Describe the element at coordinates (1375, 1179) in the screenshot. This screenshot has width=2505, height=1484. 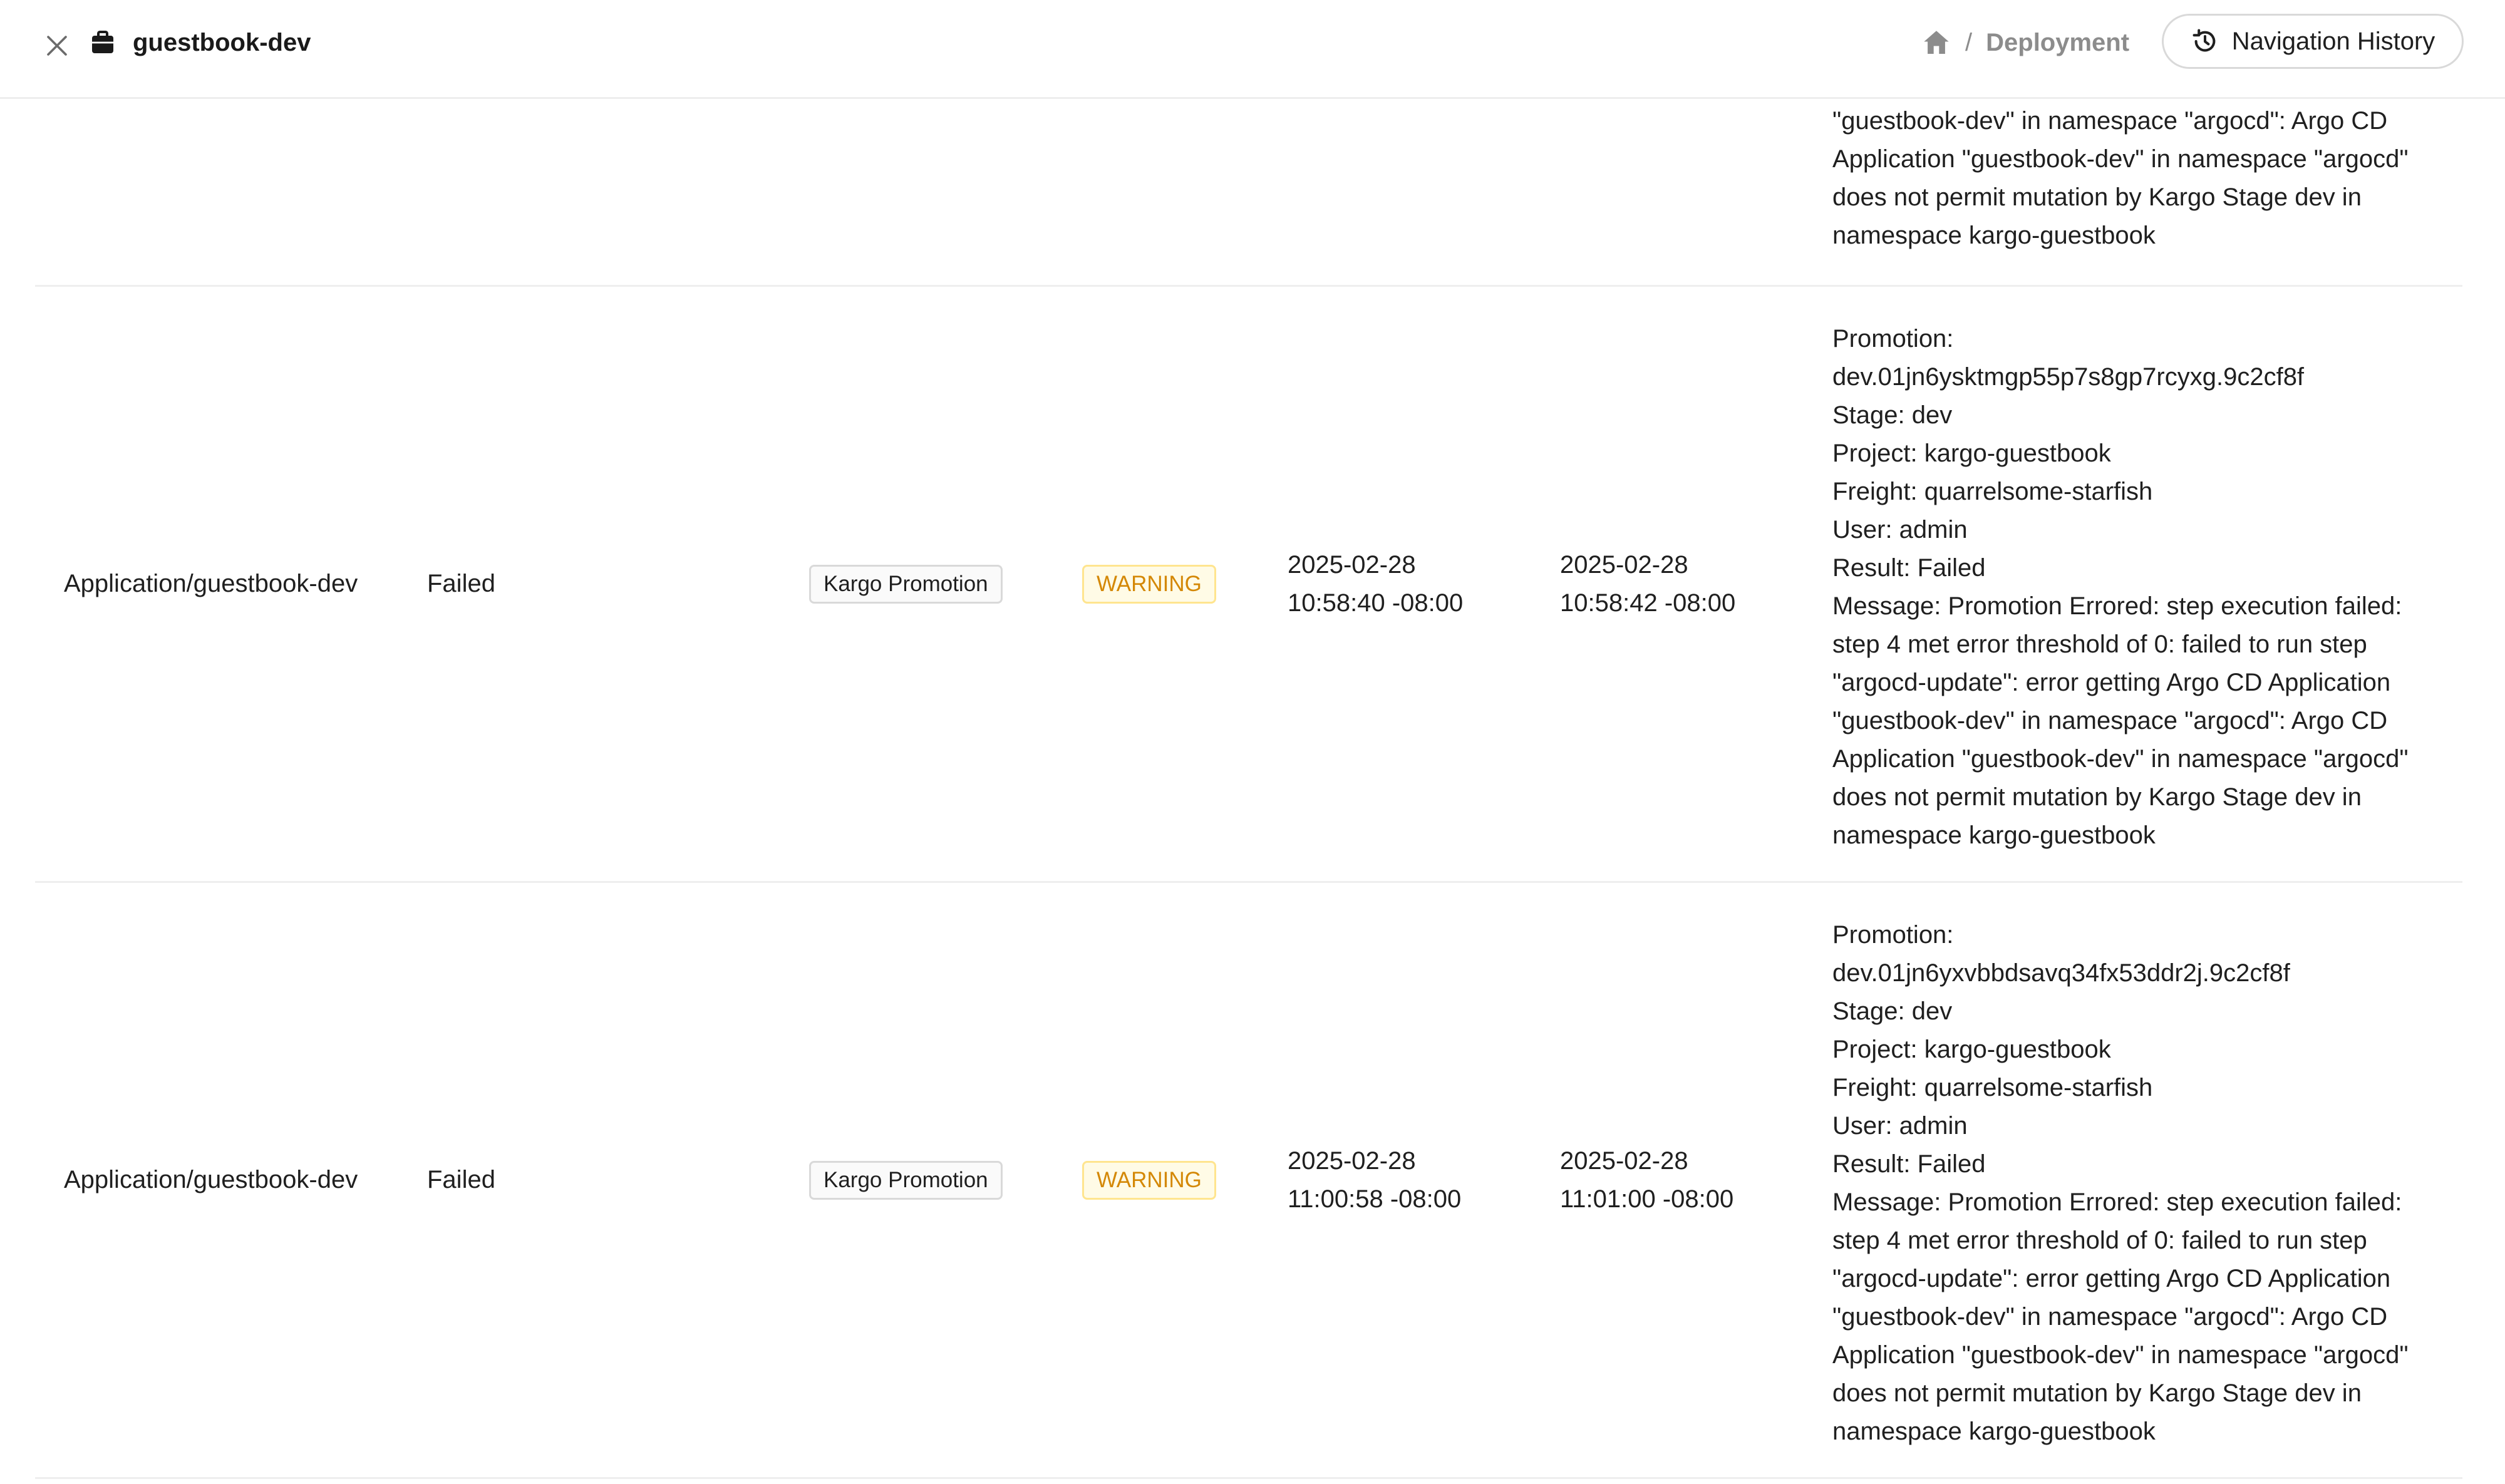
I see `event-first-seen: 2025-02-28 11:00:58 -08:00` at that location.